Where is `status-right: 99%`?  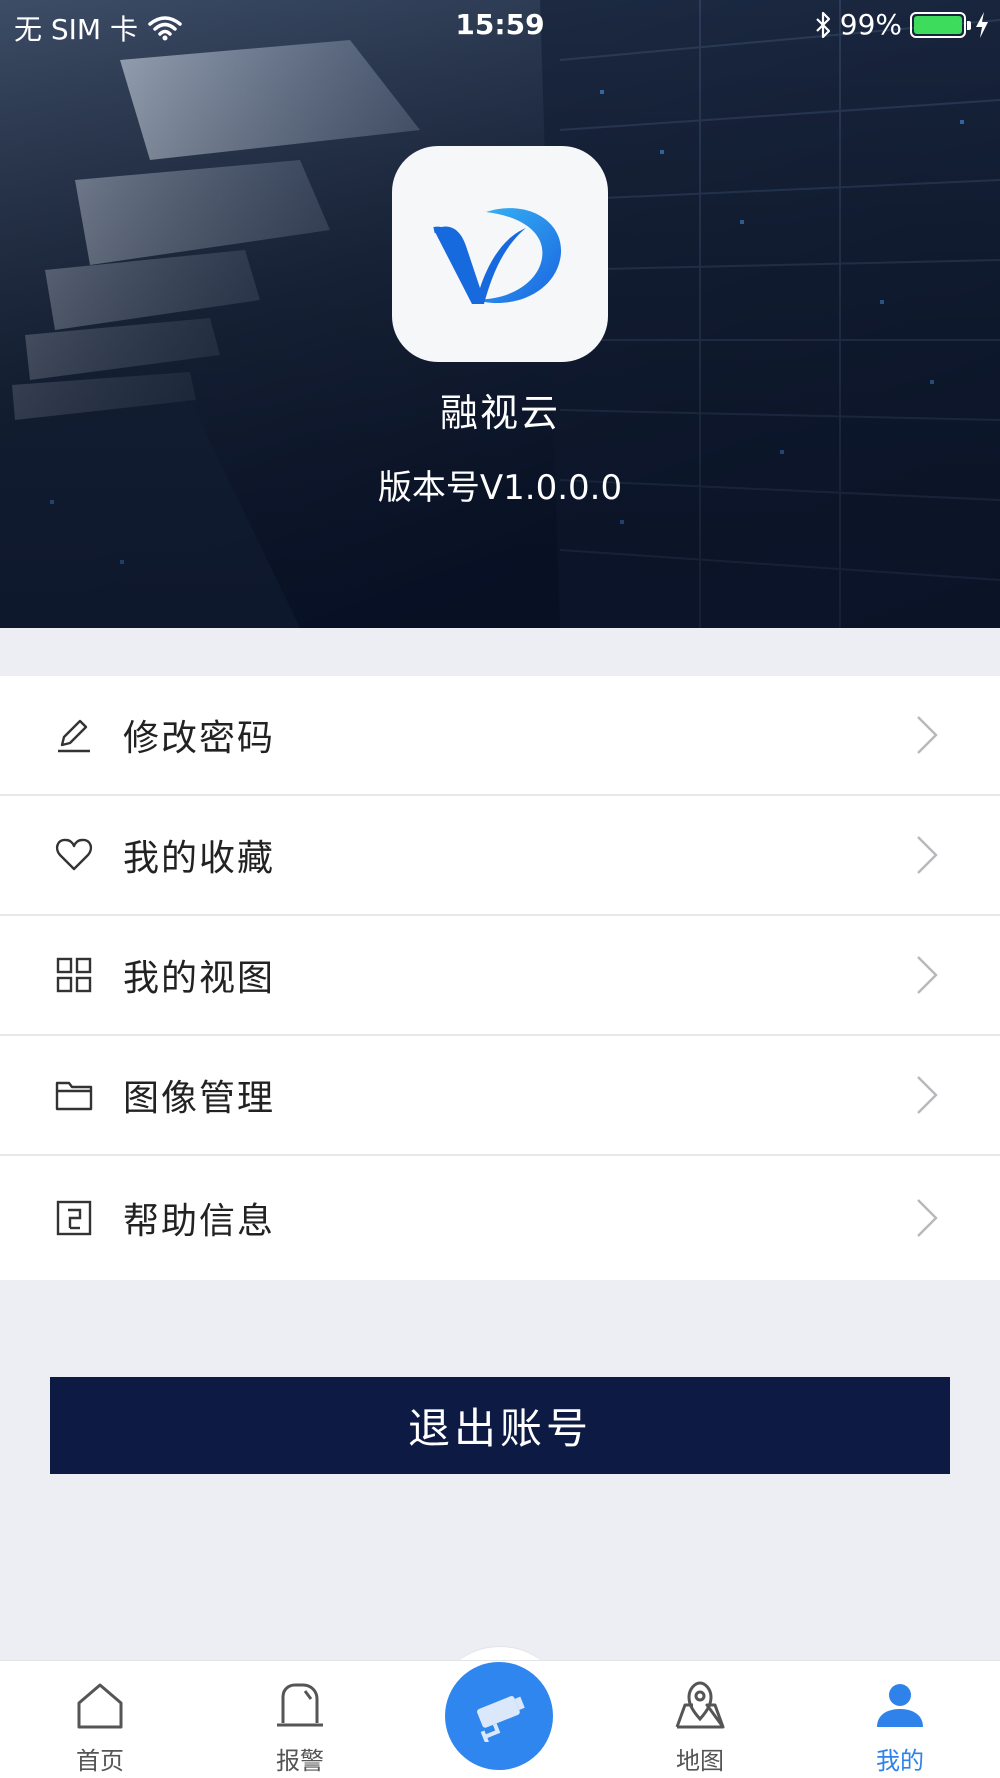
status-right: 99% is located at coordinates (902, 24).